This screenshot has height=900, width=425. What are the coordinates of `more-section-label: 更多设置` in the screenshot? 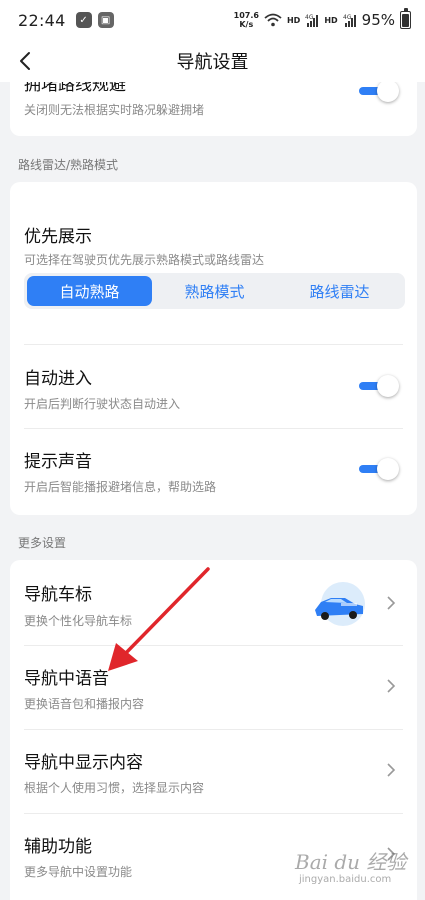 It's located at (42, 543).